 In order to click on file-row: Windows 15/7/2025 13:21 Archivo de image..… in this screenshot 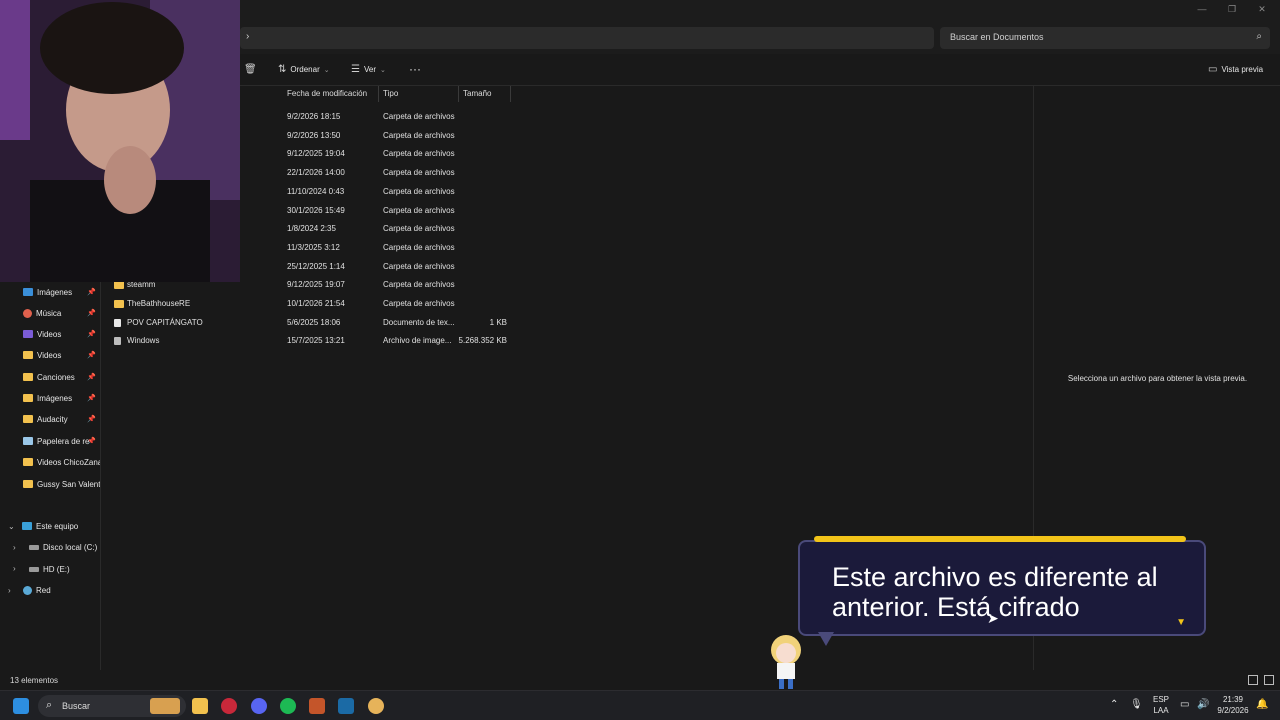, I will do `click(567, 341)`.